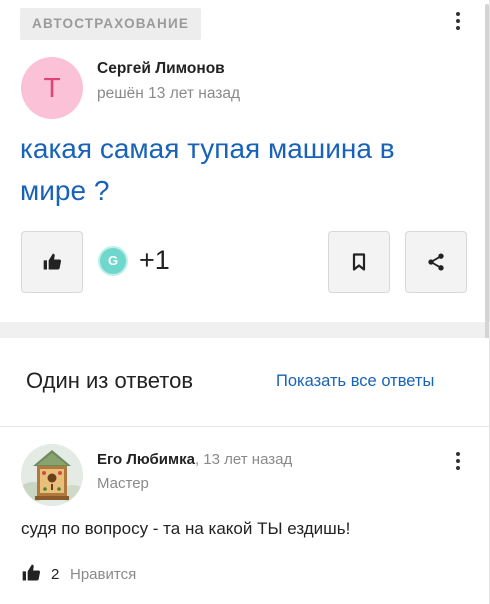 The image size is (490, 604). Describe the element at coordinates (186, 528) in the screenshot. I see `answer-text: судя по вопросу - та на какой ТЫ ездишь!` at that location.